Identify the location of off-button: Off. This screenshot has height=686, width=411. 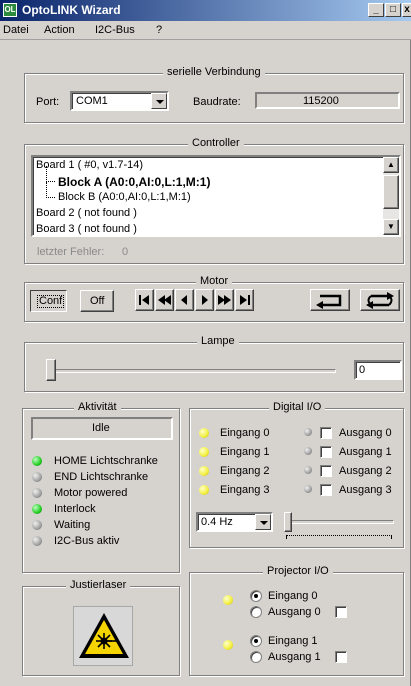
(97, 301).